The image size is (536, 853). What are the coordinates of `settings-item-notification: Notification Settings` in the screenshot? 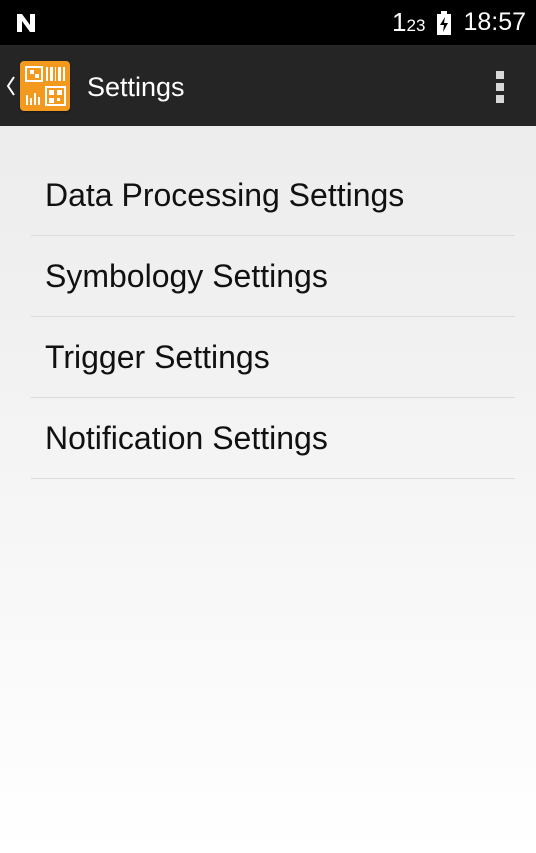 It's located at (273, 438).